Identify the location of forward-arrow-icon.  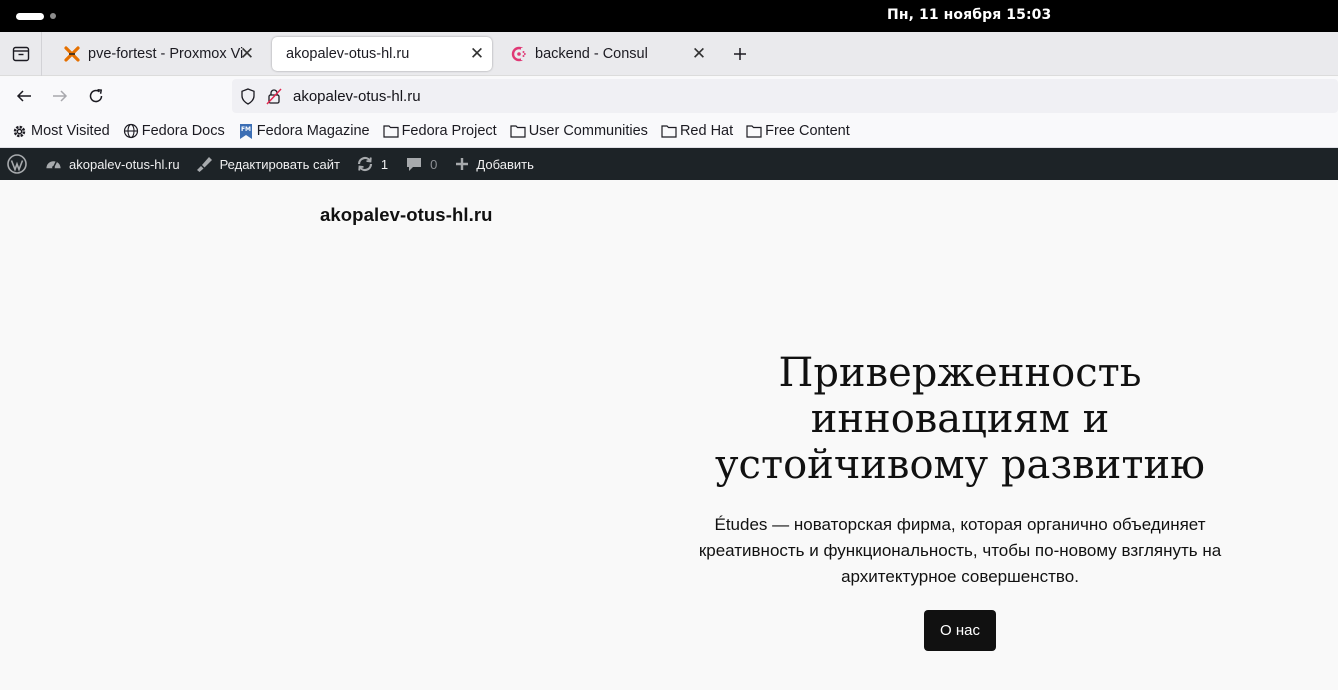
(60, 96).